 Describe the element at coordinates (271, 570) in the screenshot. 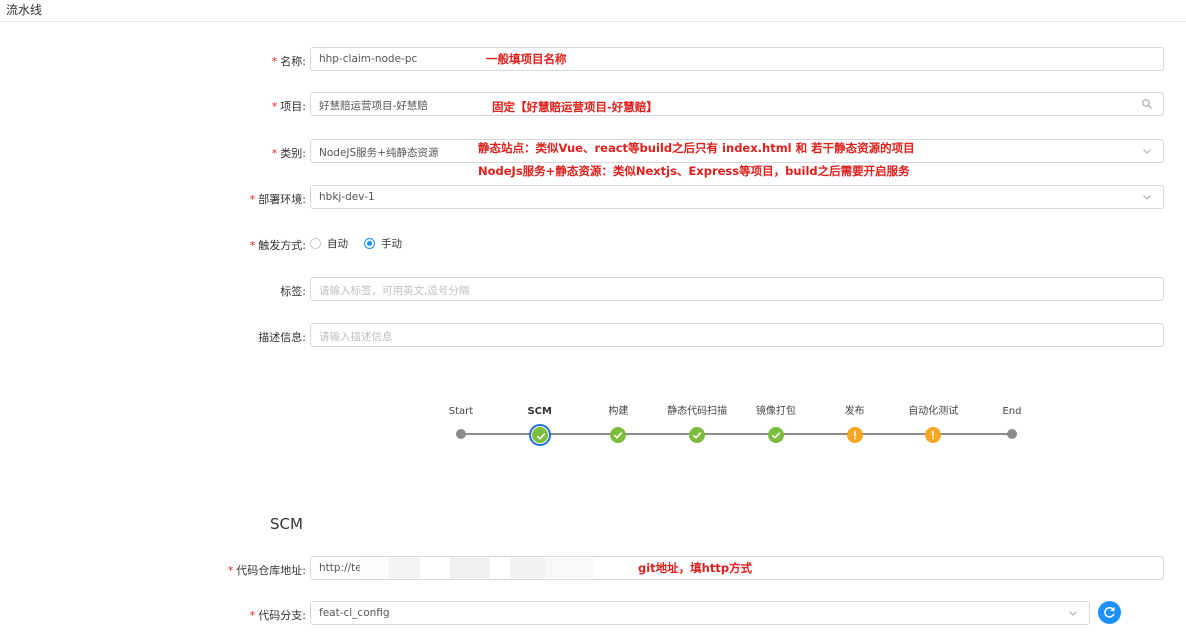

I see `repo-label-text: 代码仓库地址:` at that location.